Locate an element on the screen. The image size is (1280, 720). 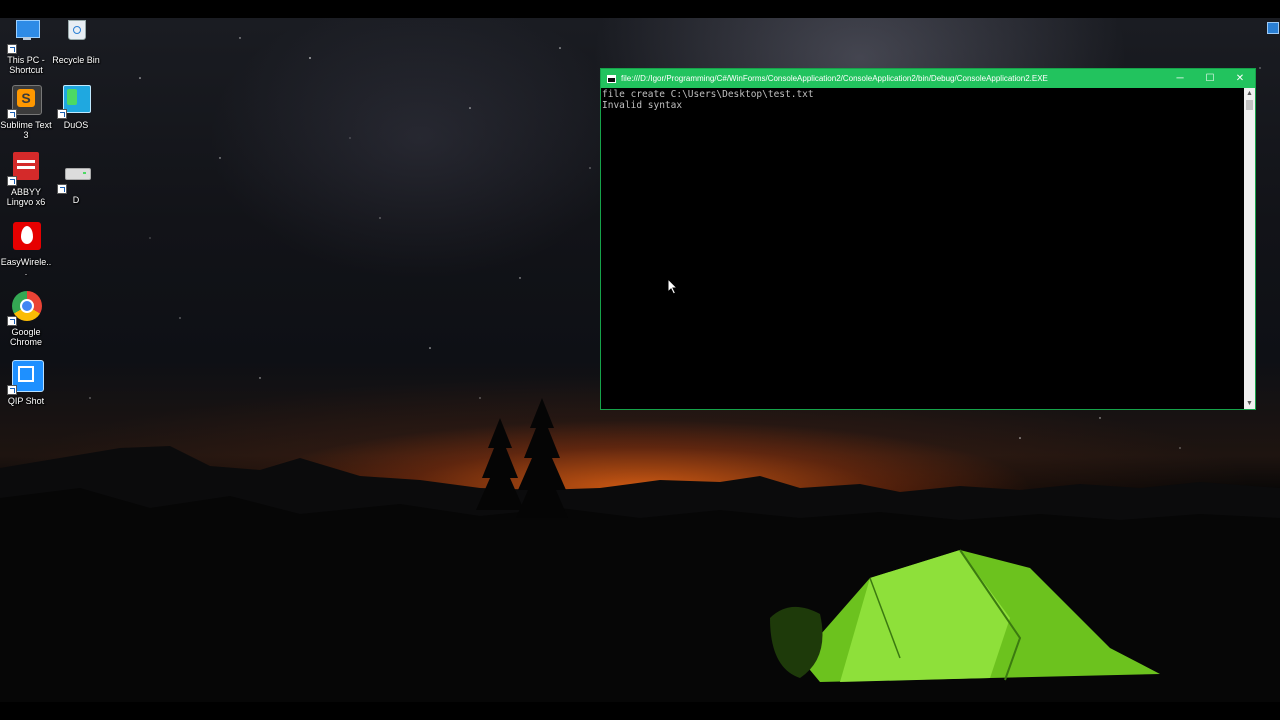
desktop-icon-this-pc: This PC - Shortcut is located at coordinates (26, 46).